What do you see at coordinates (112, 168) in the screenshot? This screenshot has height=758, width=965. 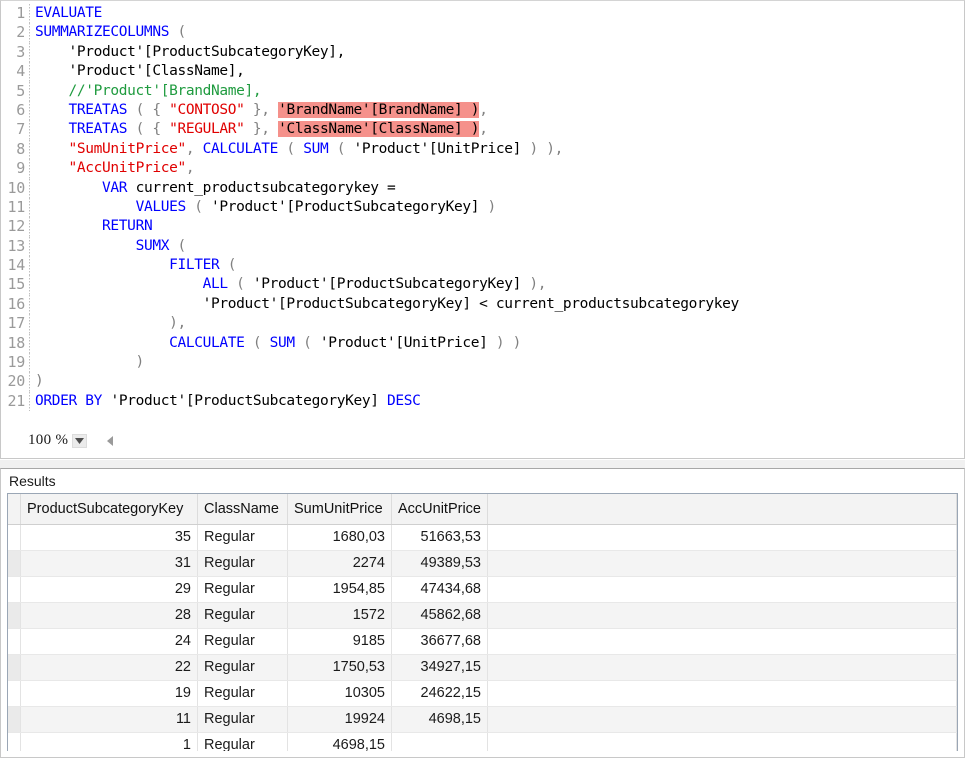 I see `code-line-text: "AccUnitPrice",` at bounding box center [112, 168].